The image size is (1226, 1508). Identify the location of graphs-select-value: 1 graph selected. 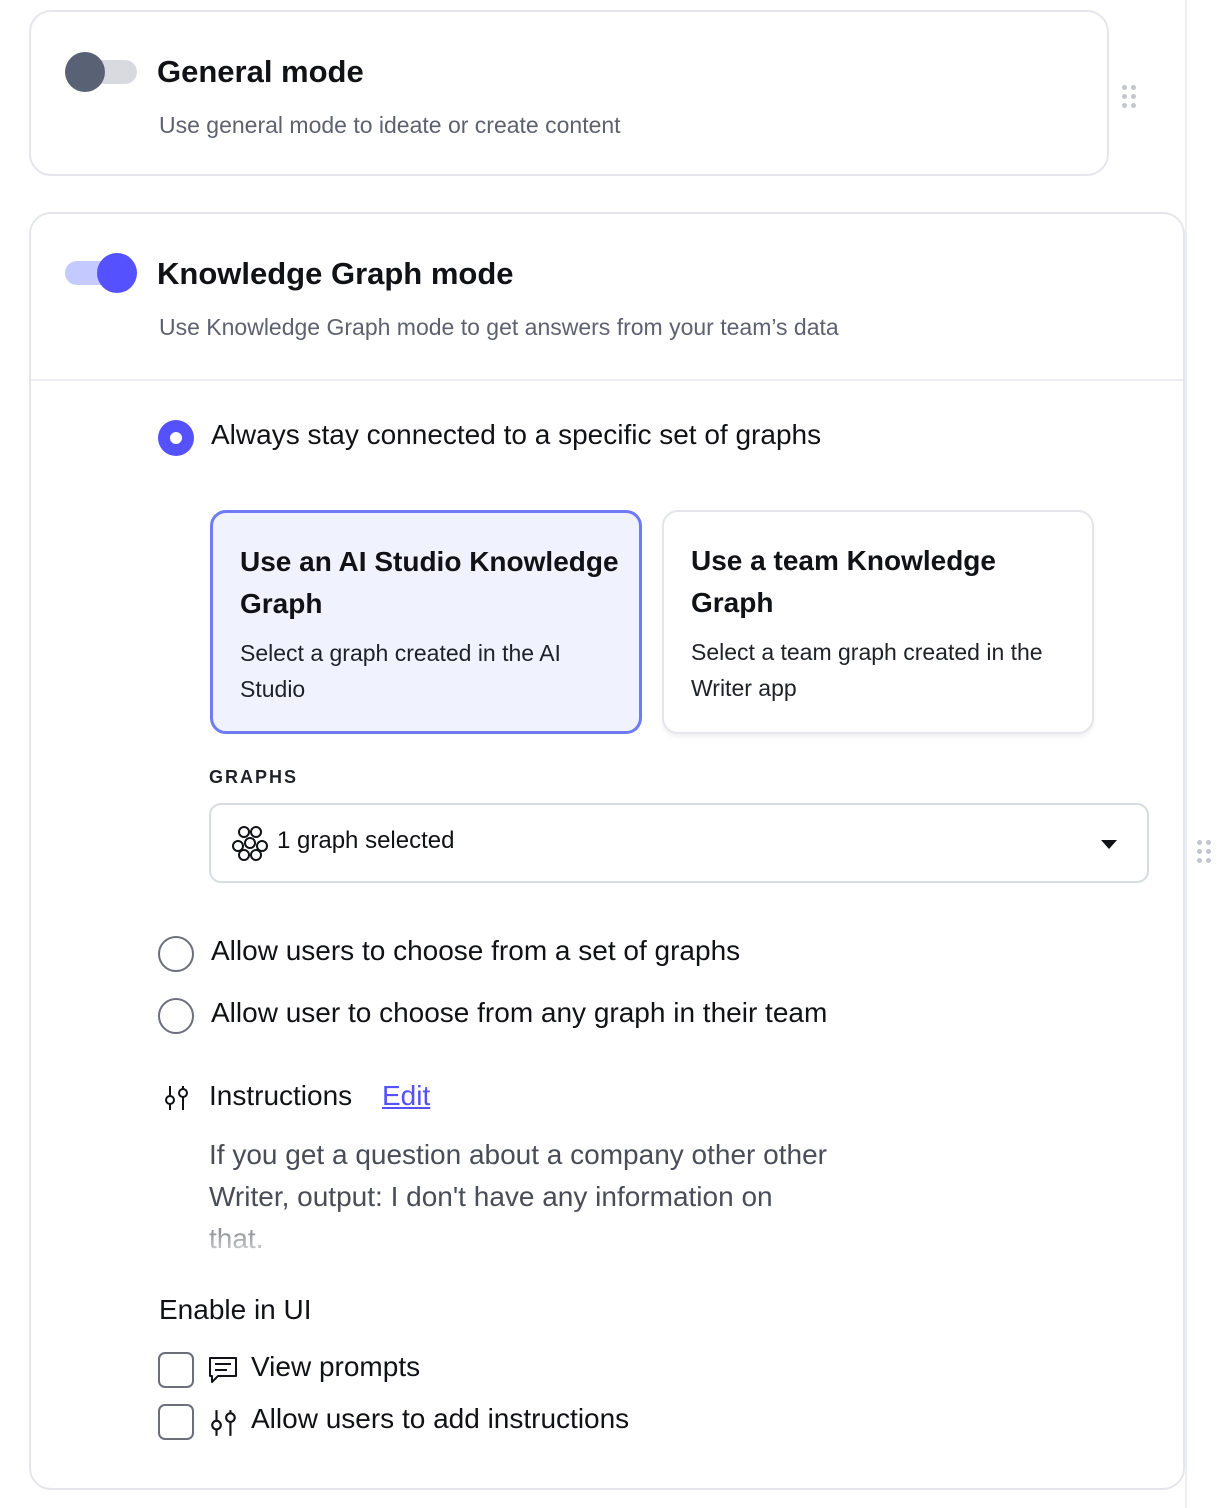
(366, 840).